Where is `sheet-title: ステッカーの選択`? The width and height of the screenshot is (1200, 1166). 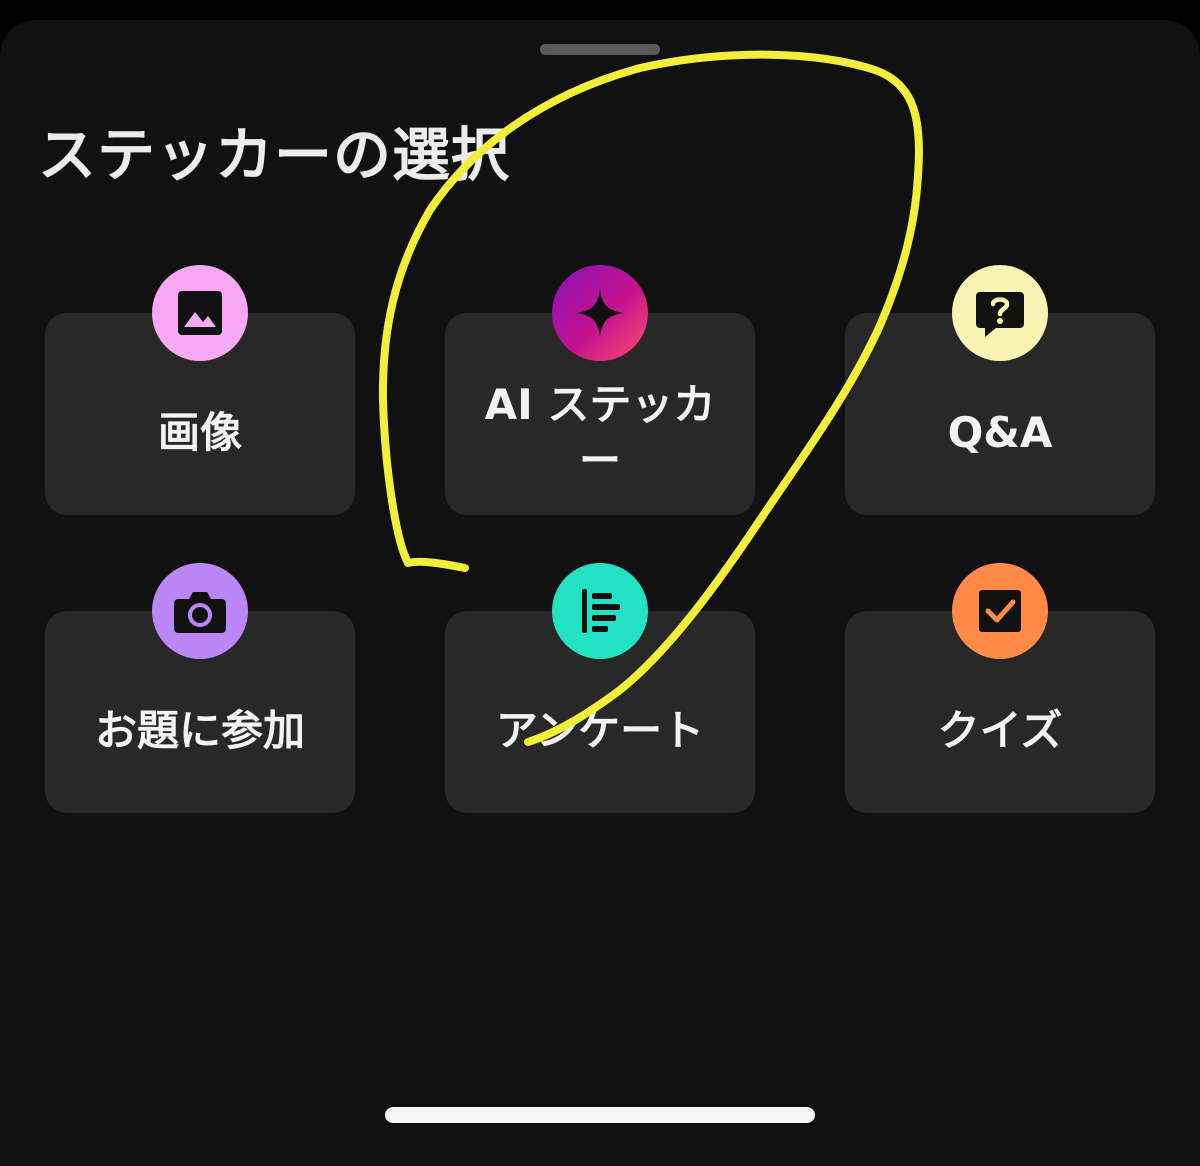
sheet-title: ステッカーの選択 is located at coordinates (274, 155).